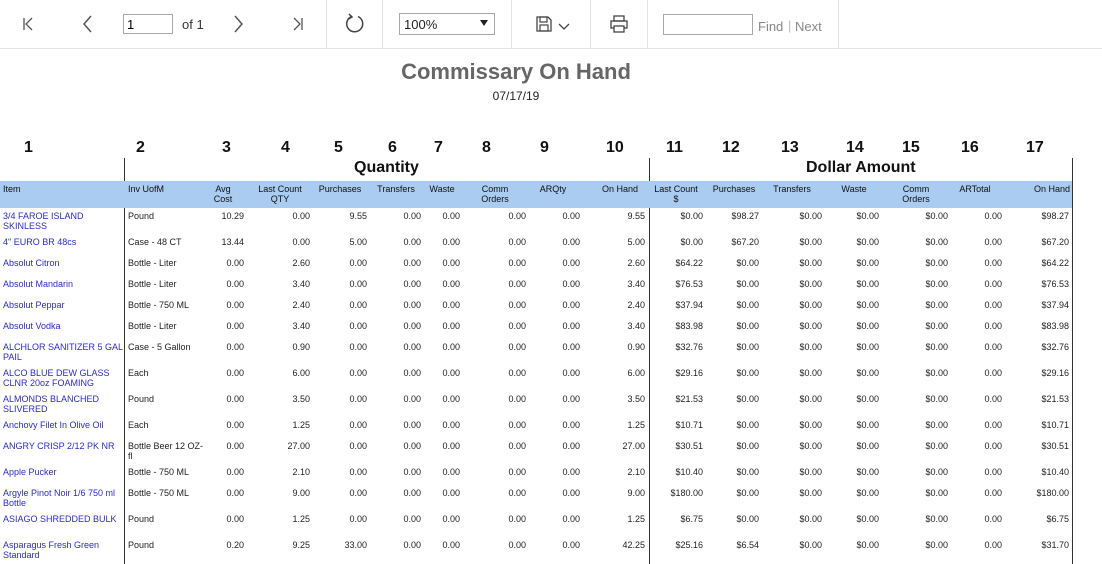 The image size is (1102, 564). Describe the element at coordinates (386, 167) in the screenshot. I see `quantity-group-title: Quantity` at that location.